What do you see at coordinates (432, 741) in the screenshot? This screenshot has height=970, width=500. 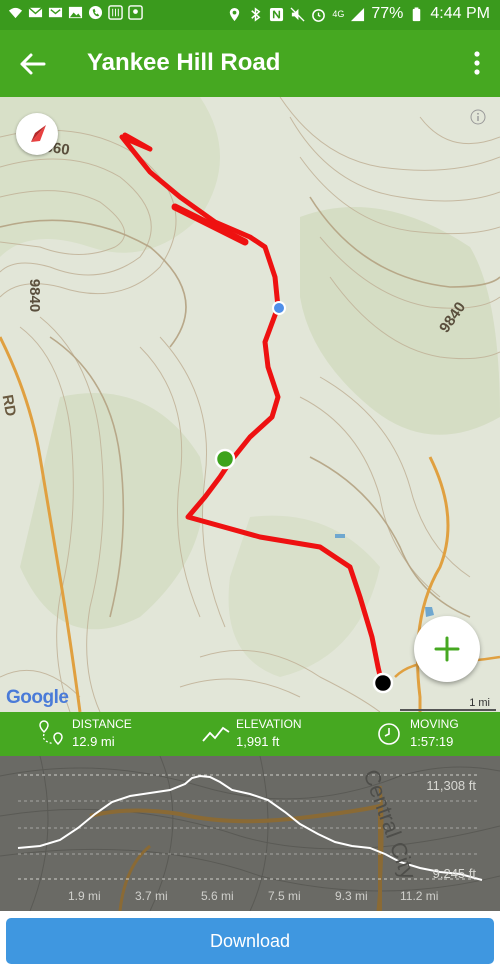 I see `moving-value: 1:57:19` at bounding box center [432, 741].